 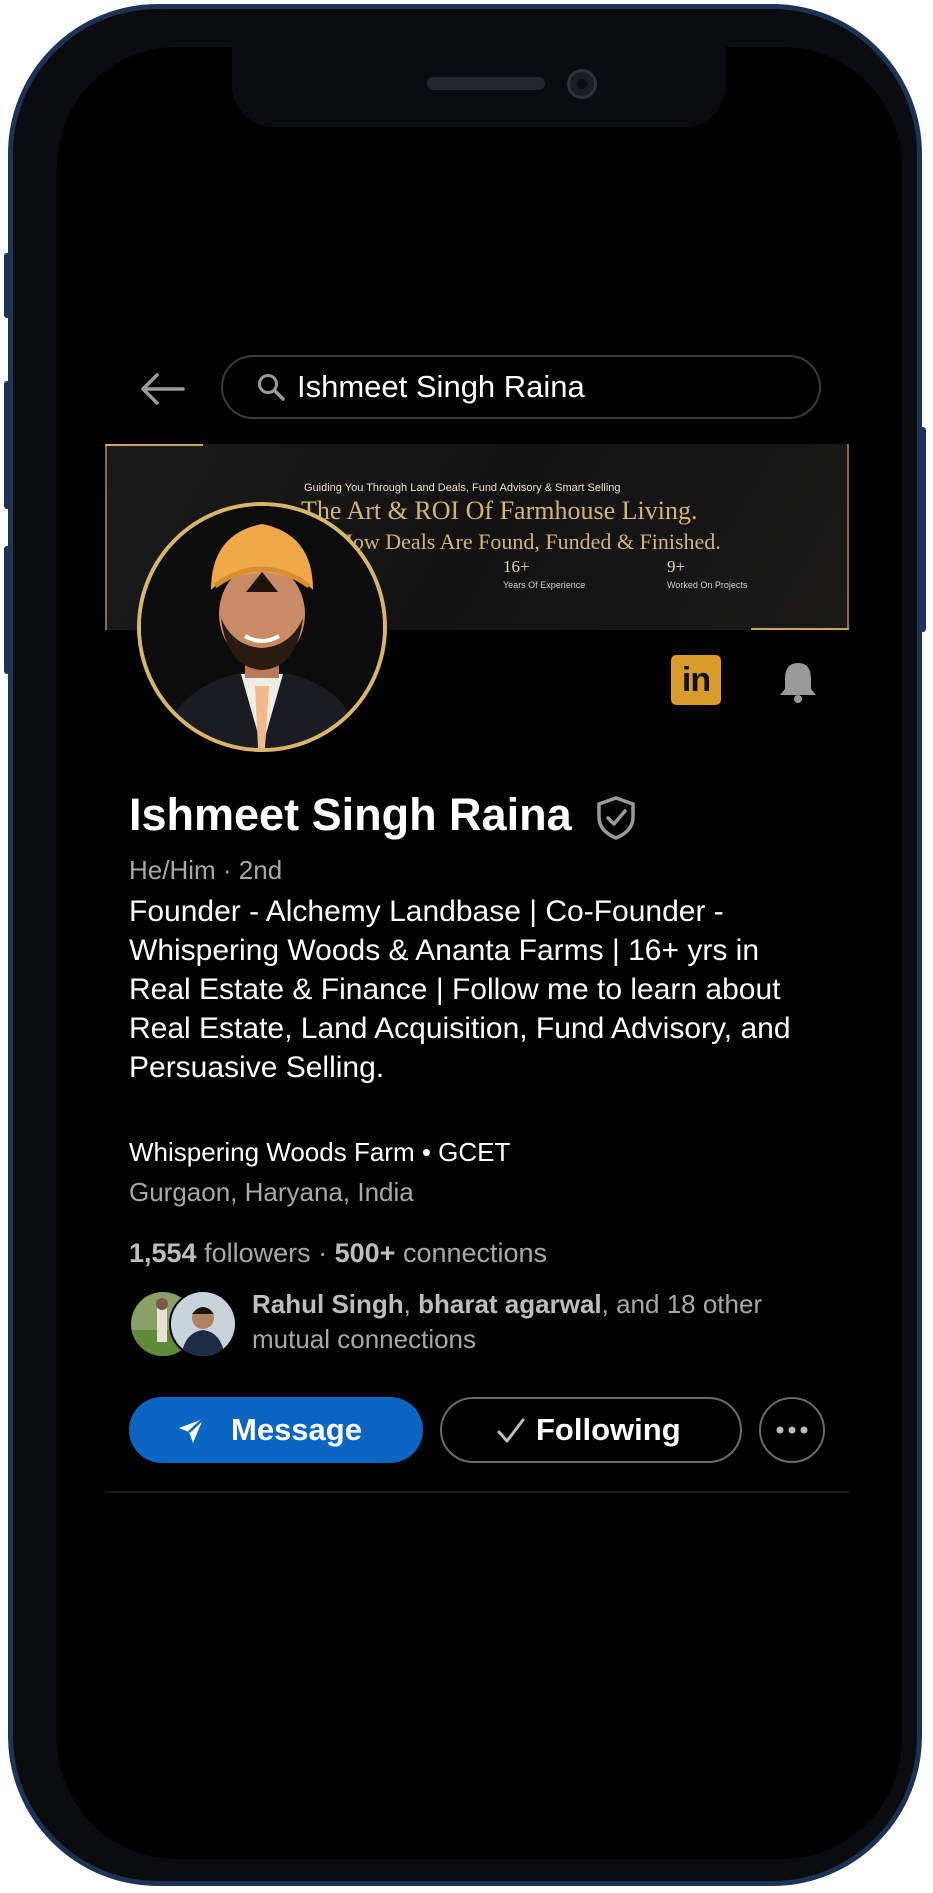 What do you see at coordinates (441, 386) in the screenshot?
I see `search-query: Ishmeet Singh Raina` at bounding box center [441, 386].